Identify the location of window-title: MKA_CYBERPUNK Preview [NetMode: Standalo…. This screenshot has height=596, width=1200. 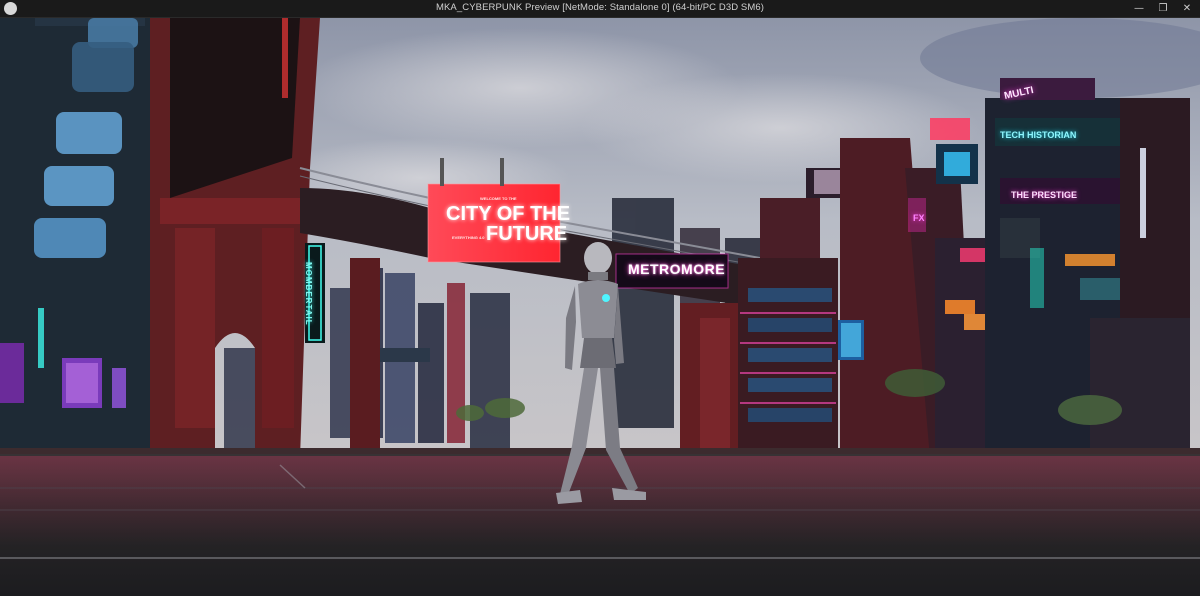
(600, 7).